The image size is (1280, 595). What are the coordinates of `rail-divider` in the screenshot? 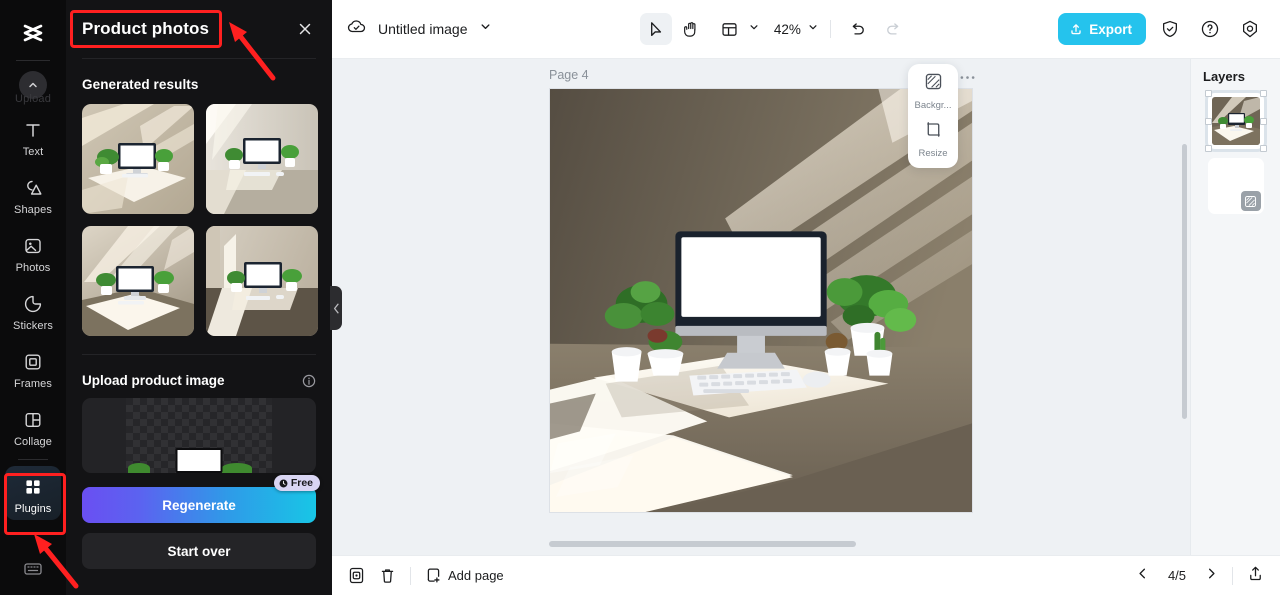 It's located at (33, 60).